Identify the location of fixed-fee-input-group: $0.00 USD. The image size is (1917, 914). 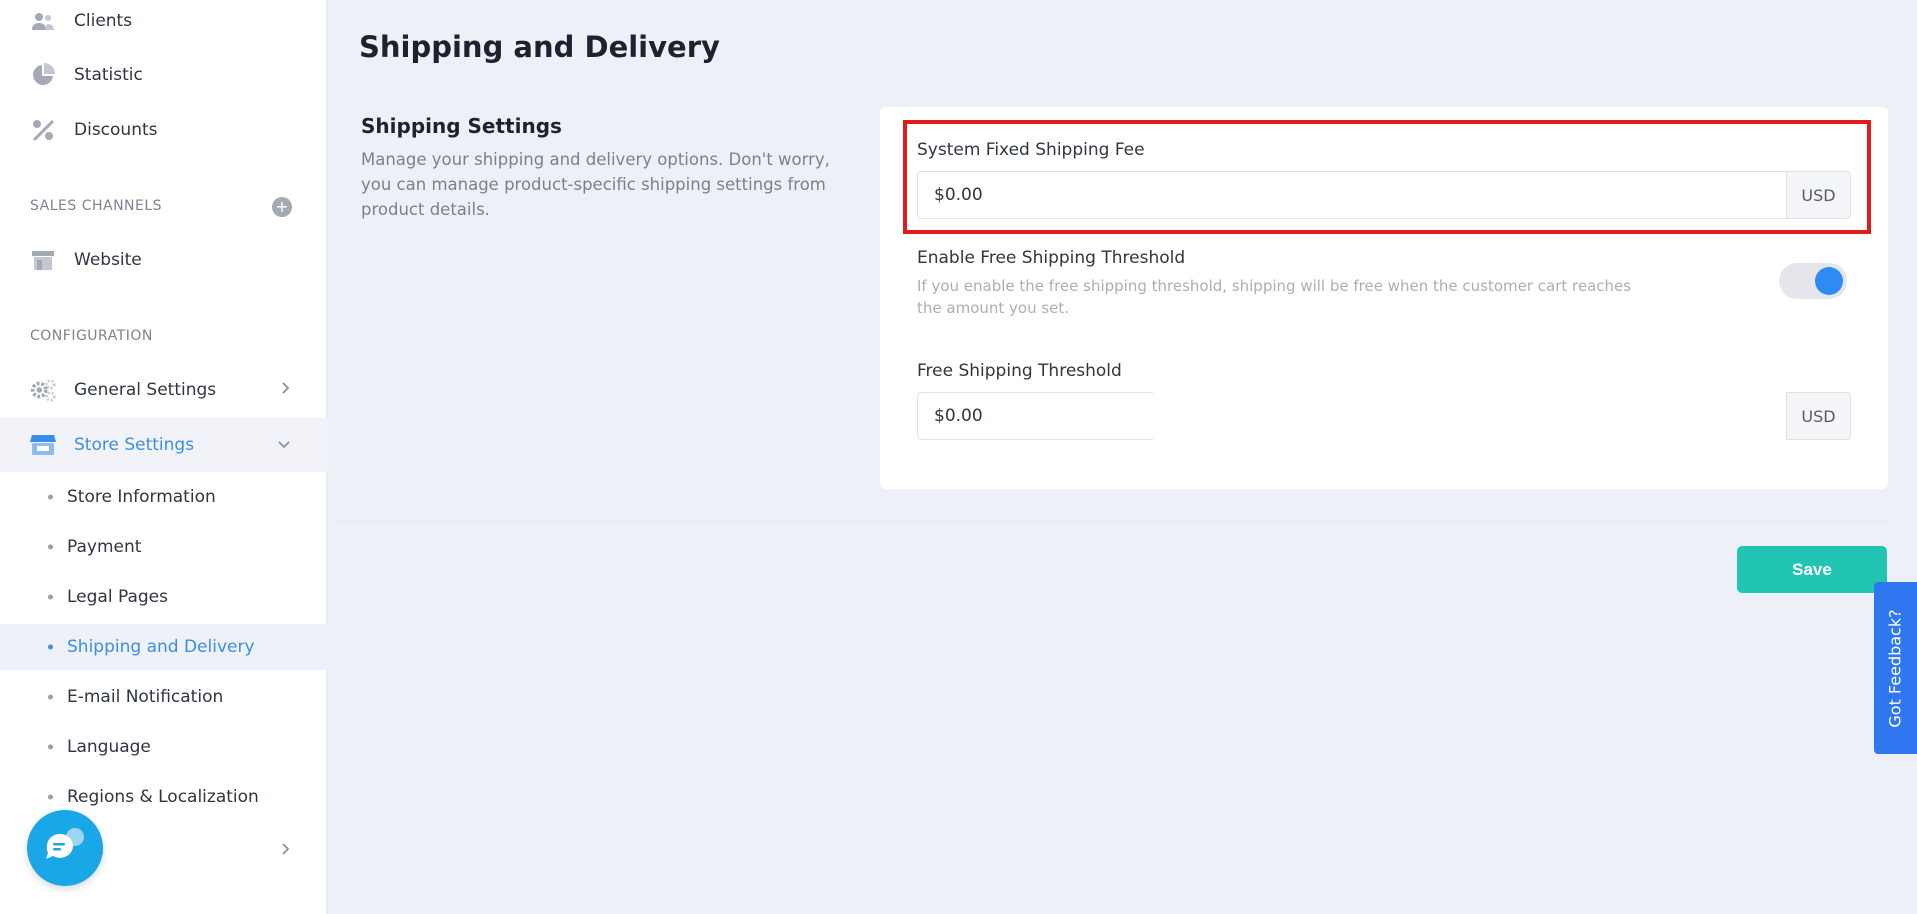
(1384, 195).